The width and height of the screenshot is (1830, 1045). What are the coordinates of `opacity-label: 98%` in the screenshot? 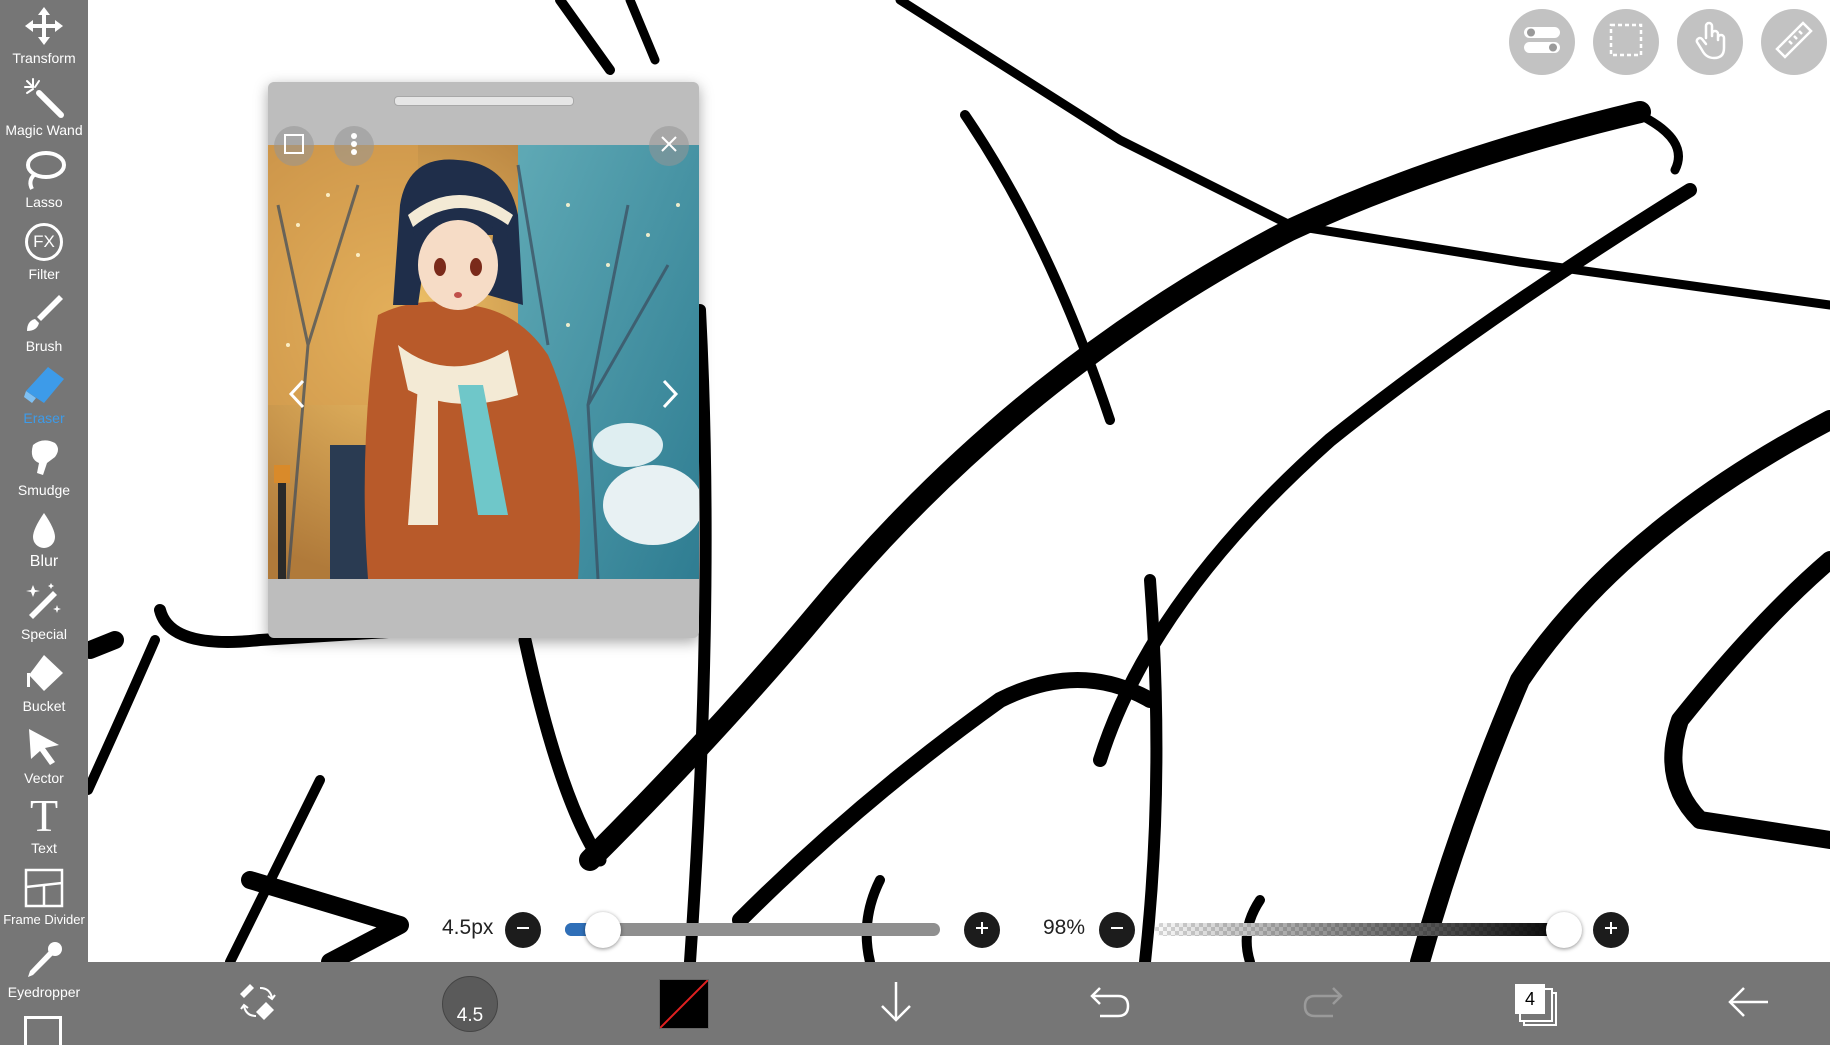 It's located at (1064, 927).